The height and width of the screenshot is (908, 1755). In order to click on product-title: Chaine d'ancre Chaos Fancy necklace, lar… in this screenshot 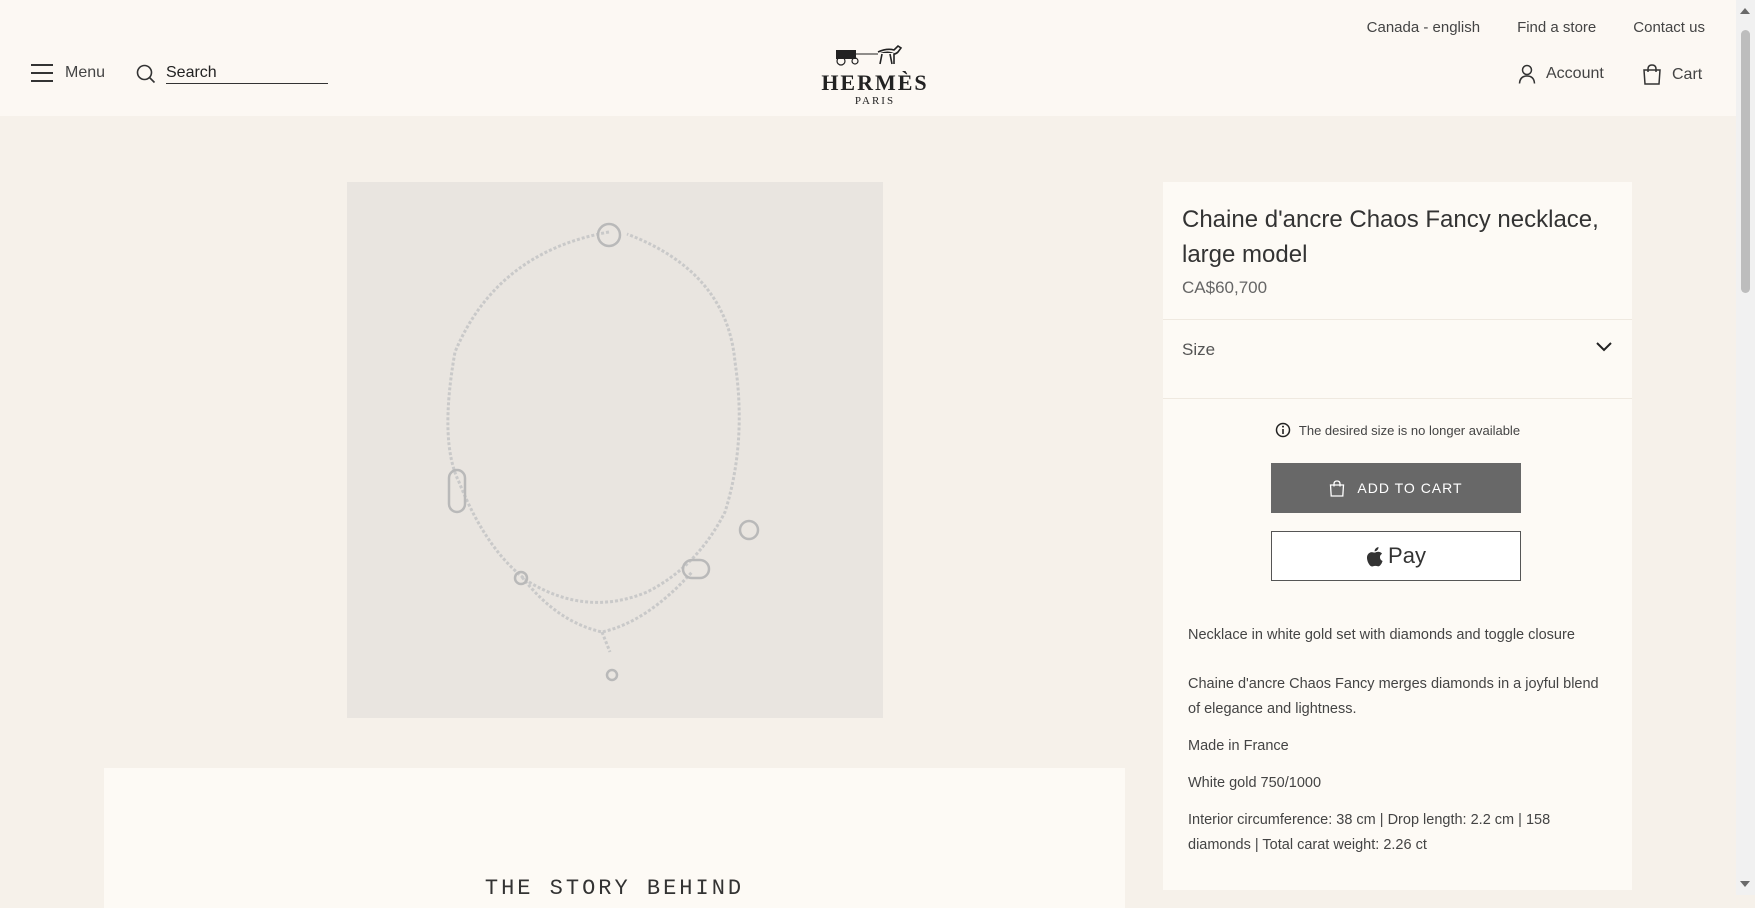, I will do `click(1390, 237)`.